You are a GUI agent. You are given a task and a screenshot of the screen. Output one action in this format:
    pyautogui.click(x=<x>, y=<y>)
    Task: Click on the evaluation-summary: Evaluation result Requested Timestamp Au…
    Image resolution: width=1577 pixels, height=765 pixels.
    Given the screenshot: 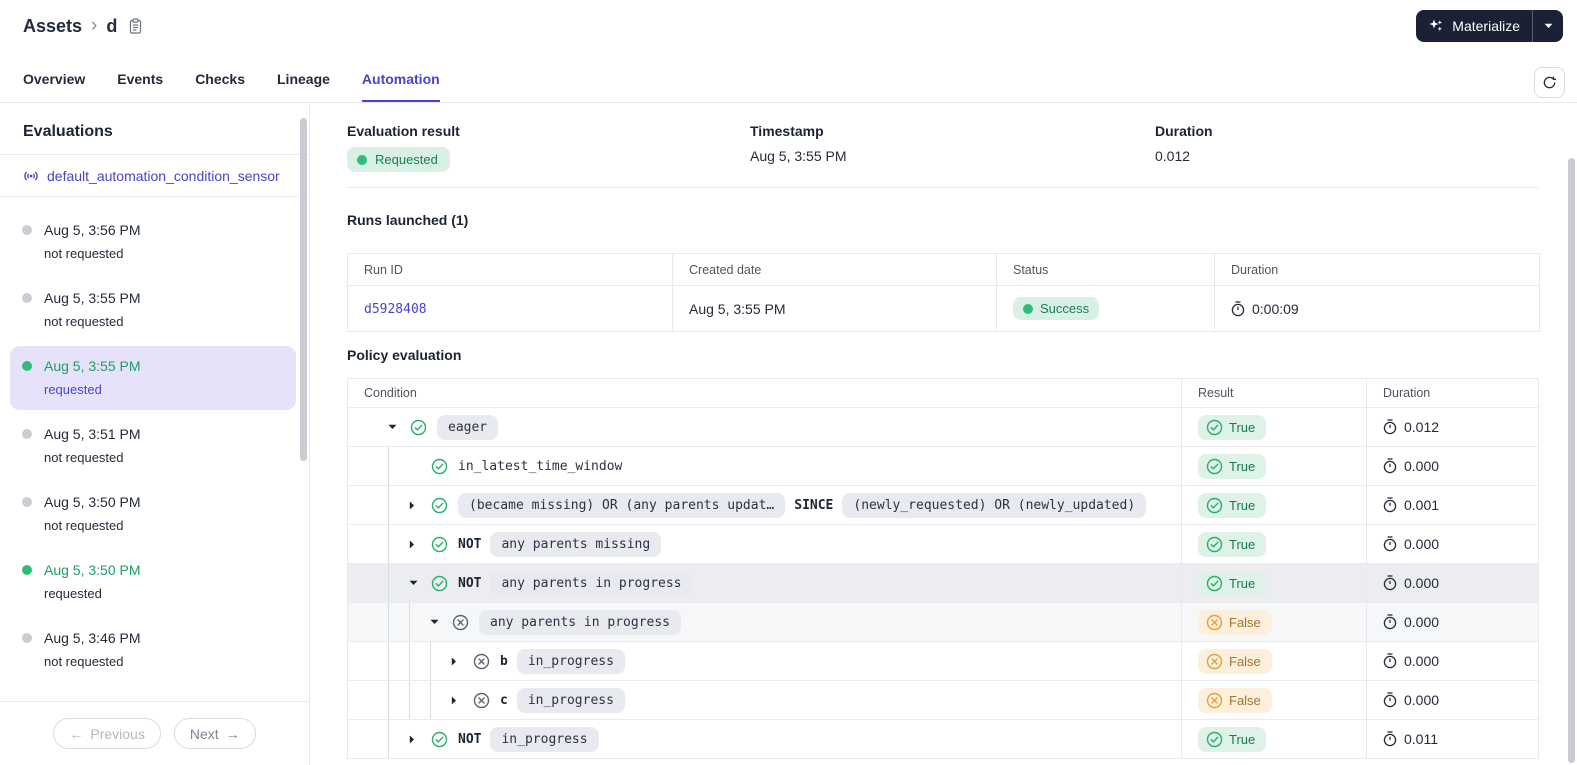 What is the action you would take?
    pyautogui.click(x=943, y=147)
    